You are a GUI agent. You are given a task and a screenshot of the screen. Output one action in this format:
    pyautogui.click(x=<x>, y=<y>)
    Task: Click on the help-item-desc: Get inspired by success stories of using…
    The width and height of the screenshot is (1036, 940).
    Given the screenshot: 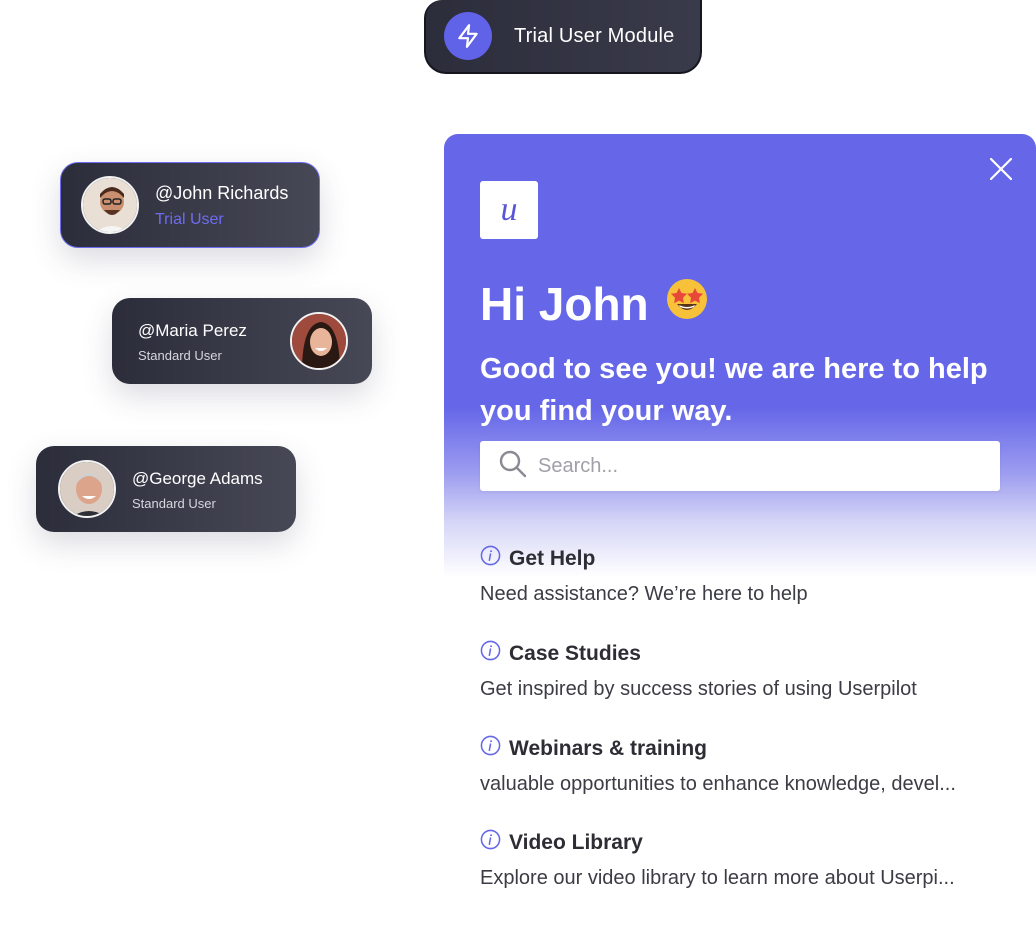 What is the action you would take?
    pyautogui.click(x=698, y=689)
    